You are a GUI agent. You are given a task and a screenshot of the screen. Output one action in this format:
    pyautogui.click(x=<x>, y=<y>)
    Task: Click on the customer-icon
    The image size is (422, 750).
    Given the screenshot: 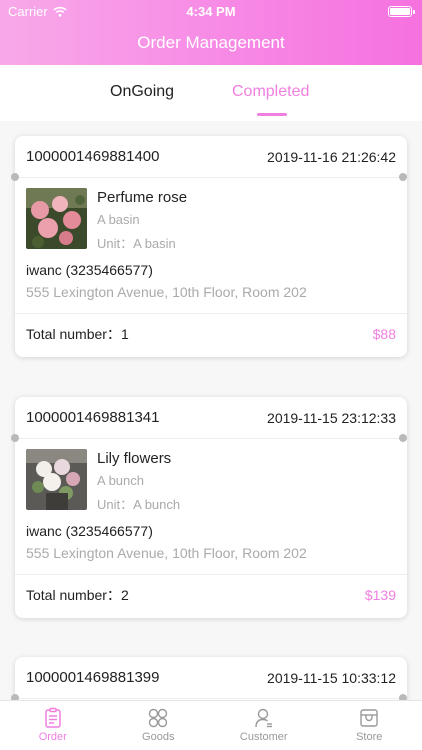 What is the action you would take?
    pyautogui.click(x=263, y=718)
    